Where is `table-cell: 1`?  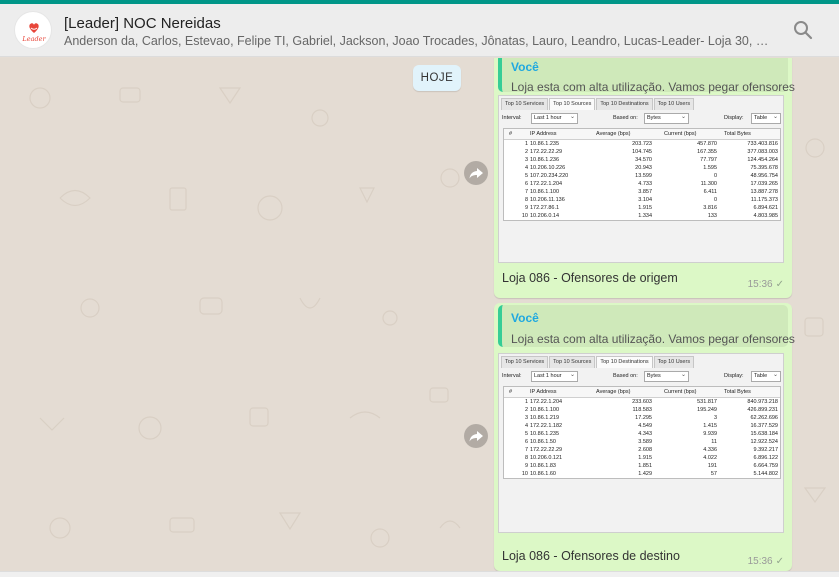 table-cell: 1 is located at coordinates (526, 144).